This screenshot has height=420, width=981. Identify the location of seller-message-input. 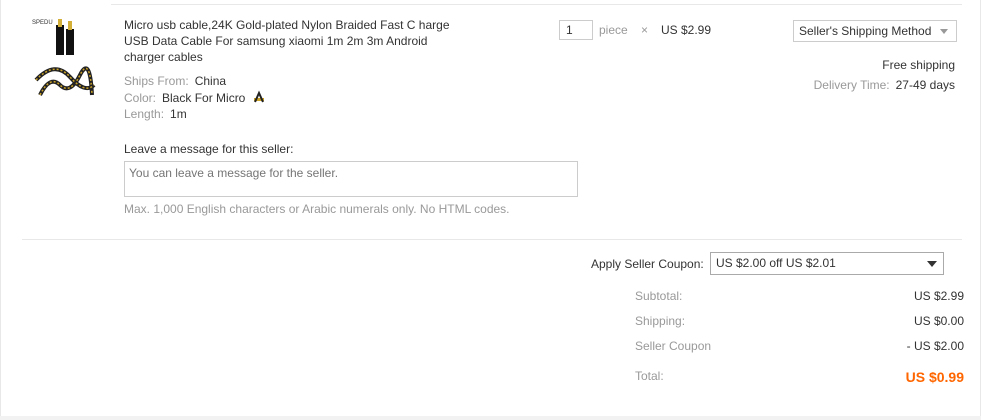
(351, 179).